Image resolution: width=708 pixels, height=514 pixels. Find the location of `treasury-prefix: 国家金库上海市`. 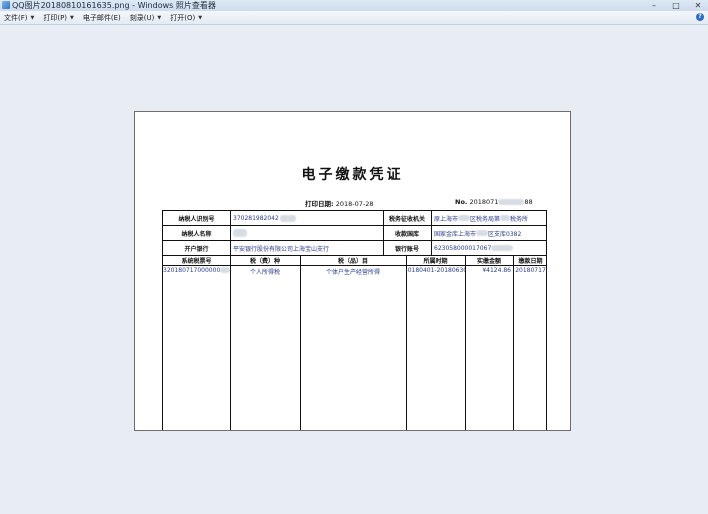

treasury-prefix: 国家金库上海市 is located at coordinates (455, 234).